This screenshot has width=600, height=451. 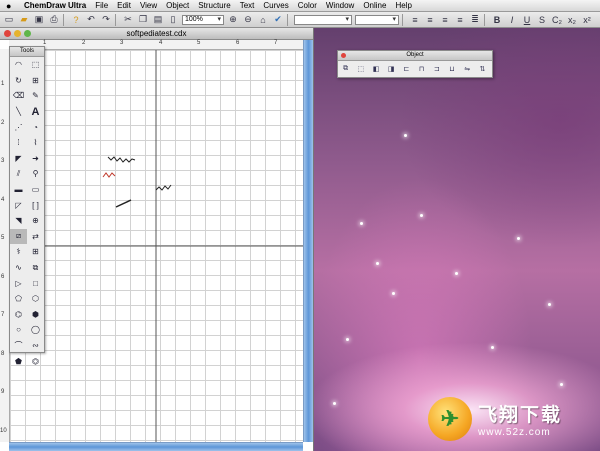 I want to click on wavy-bond-tool-icon: ◥, so click(x=18, y=221).